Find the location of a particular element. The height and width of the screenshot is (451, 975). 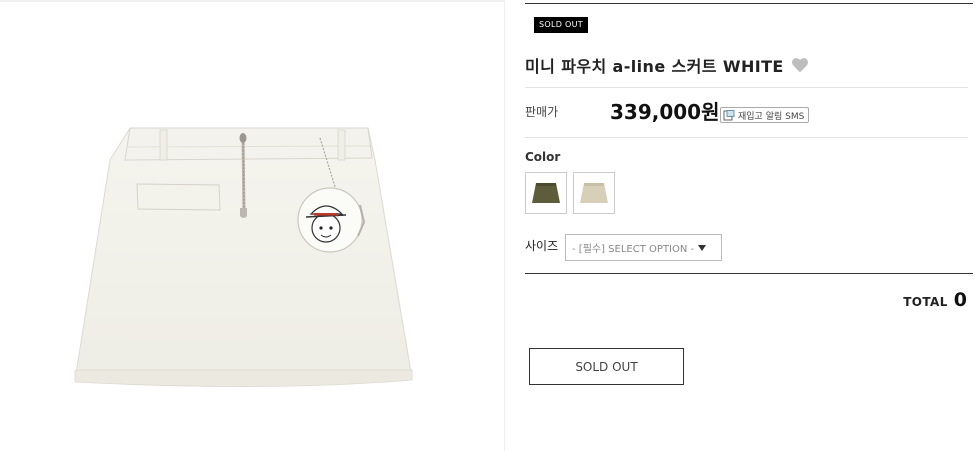

title-row: 미니 파우치 a-line 스커트 WHITE is located at coordinates (667, 65).